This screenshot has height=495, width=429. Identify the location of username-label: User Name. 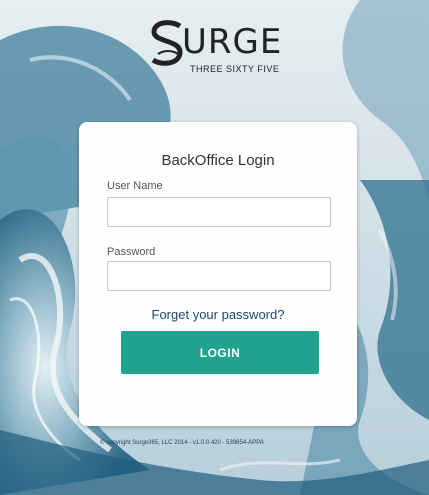
(135, 186).